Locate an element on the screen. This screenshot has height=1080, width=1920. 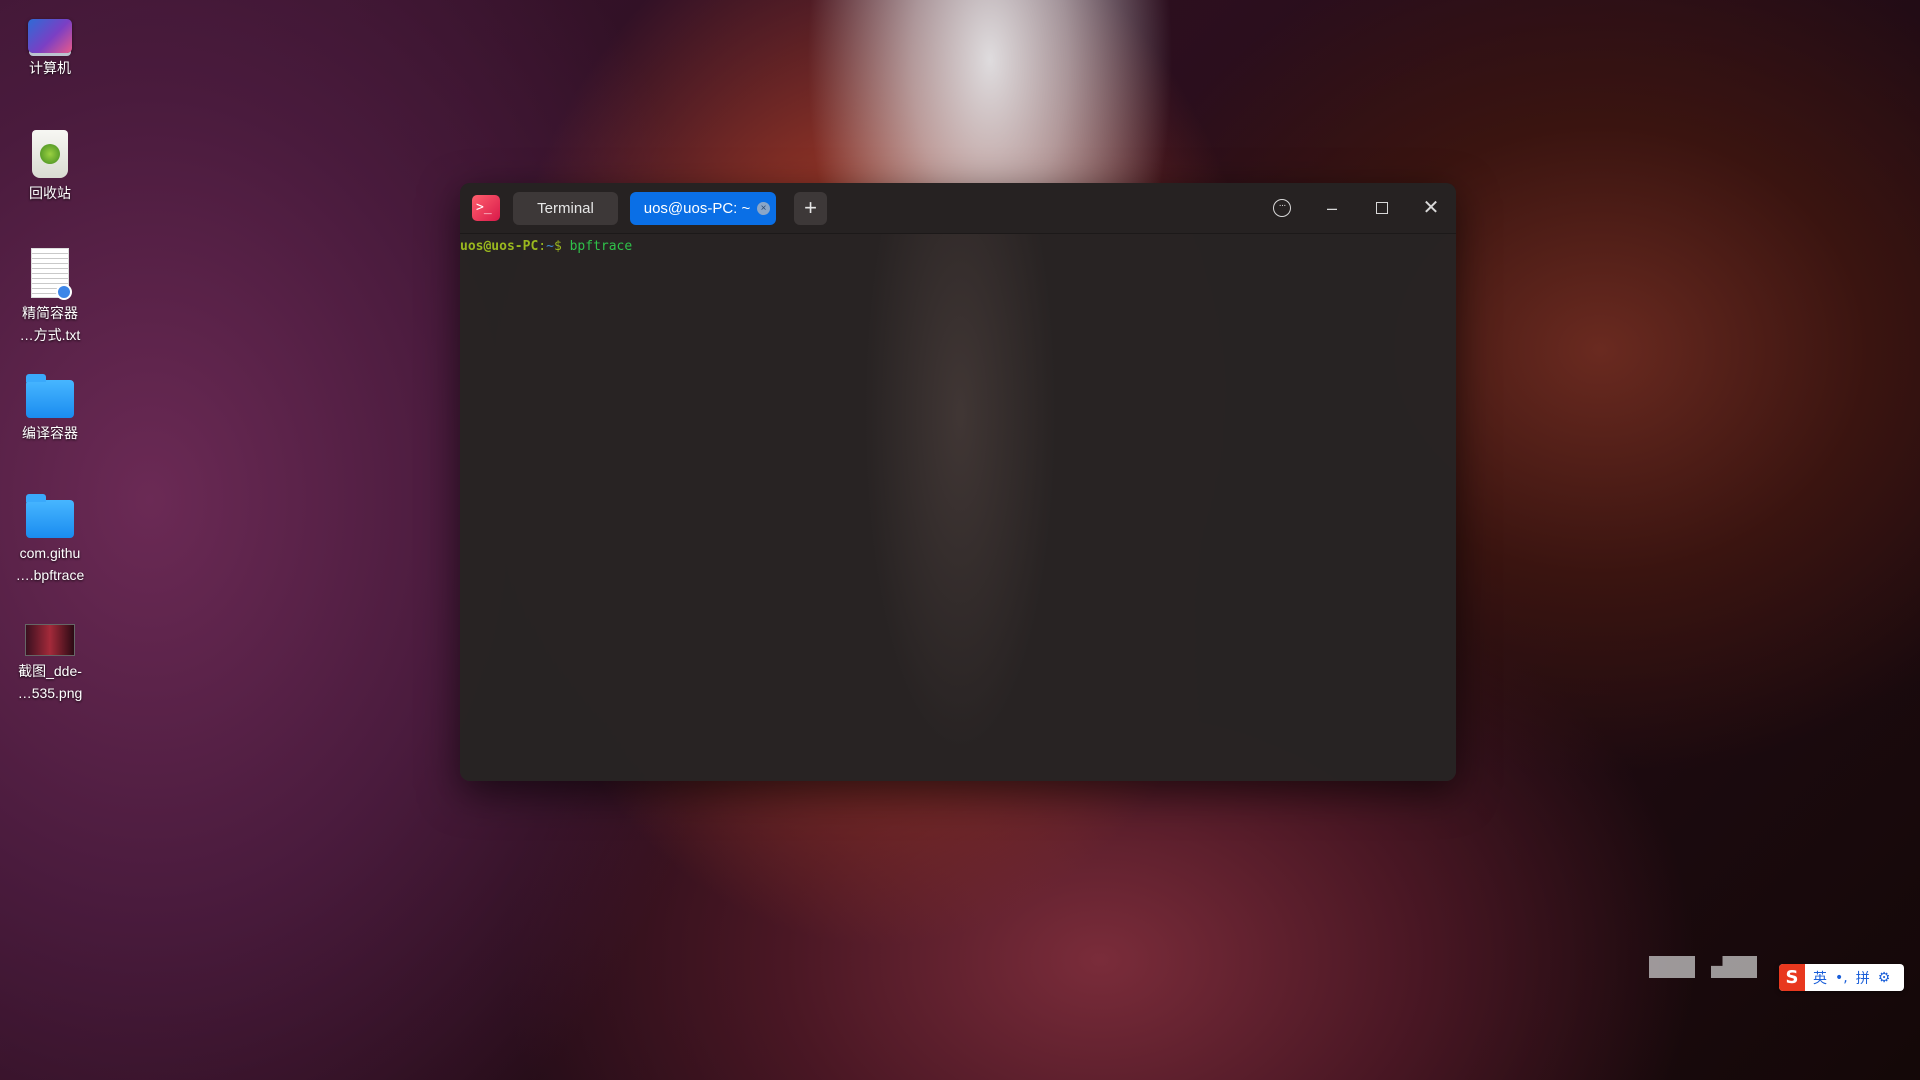
desktop-icon-screenshot: 截图_dde- …535.png is located at coordinates (50, 657).